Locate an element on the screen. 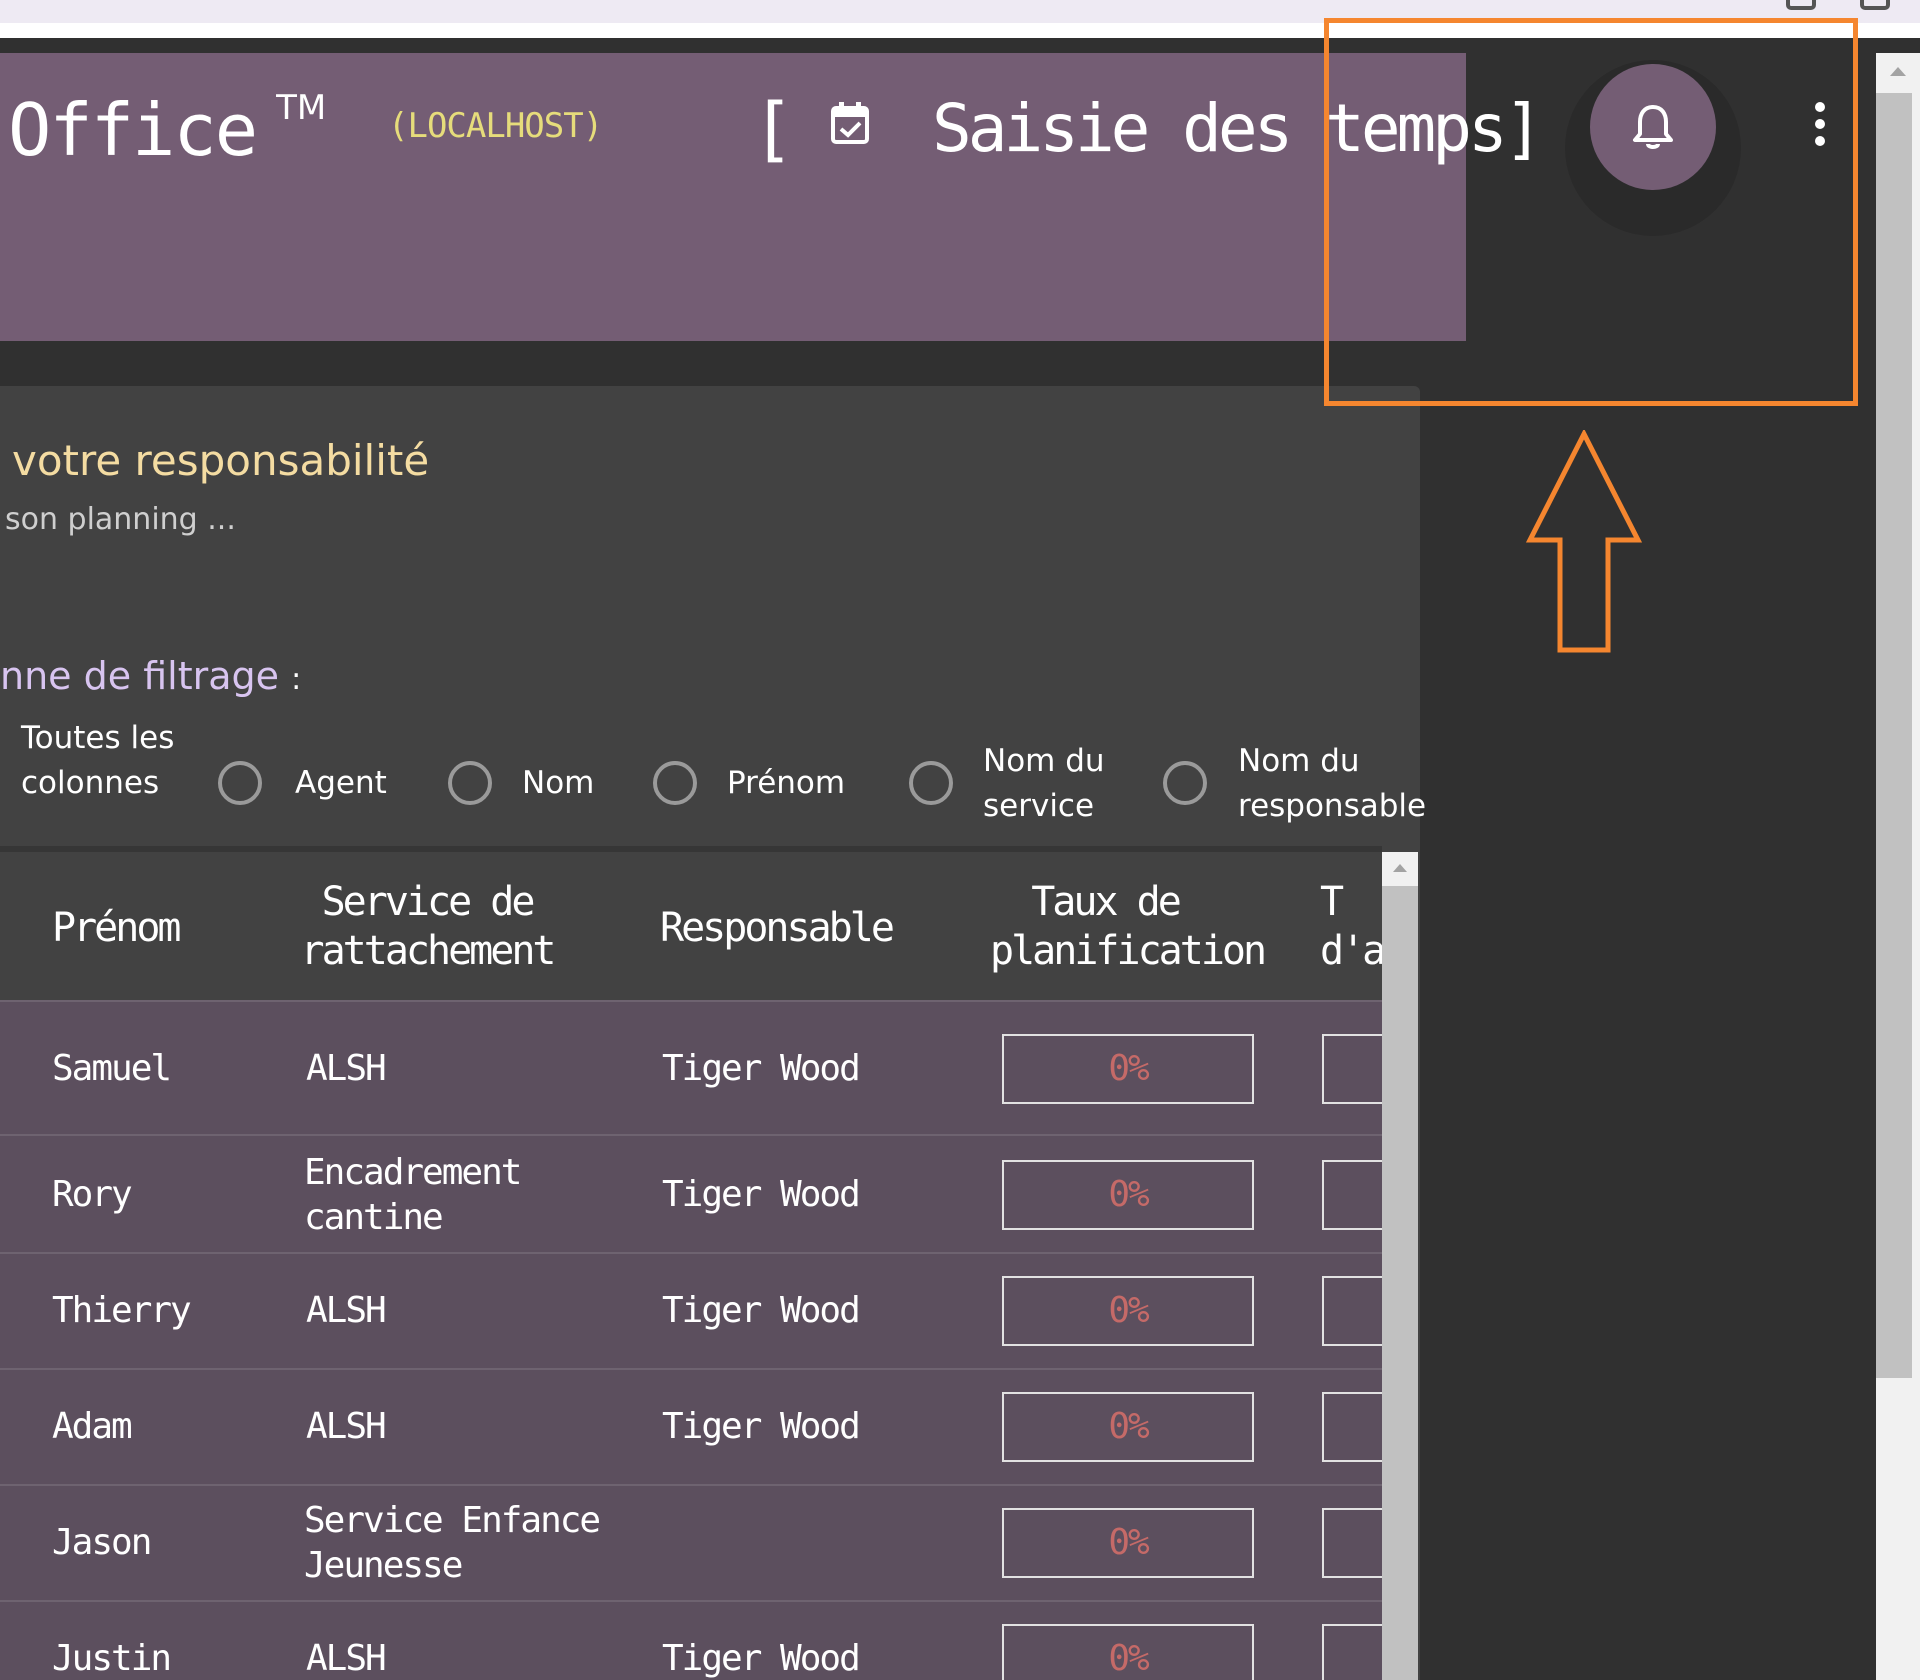  table-row: Adam ALSH Tiger Wood 0% is located at coordinates (691, 1426).